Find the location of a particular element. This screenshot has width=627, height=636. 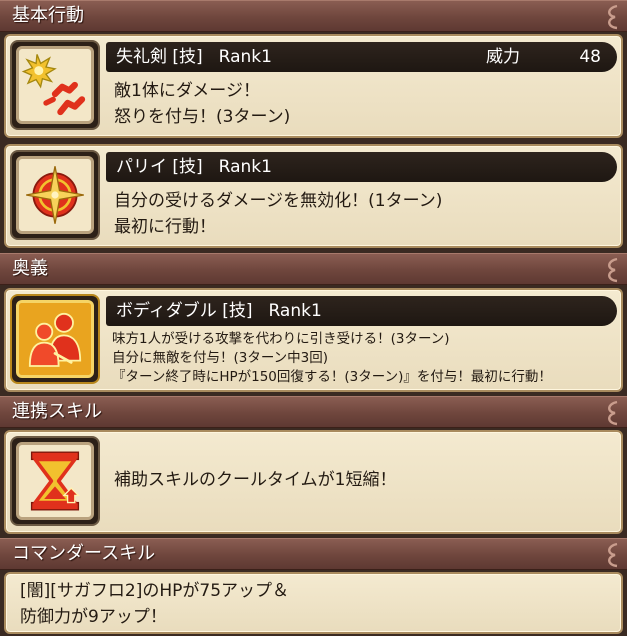

skill-name: 失礼剣 [技] is located at coordinates (159, 57).